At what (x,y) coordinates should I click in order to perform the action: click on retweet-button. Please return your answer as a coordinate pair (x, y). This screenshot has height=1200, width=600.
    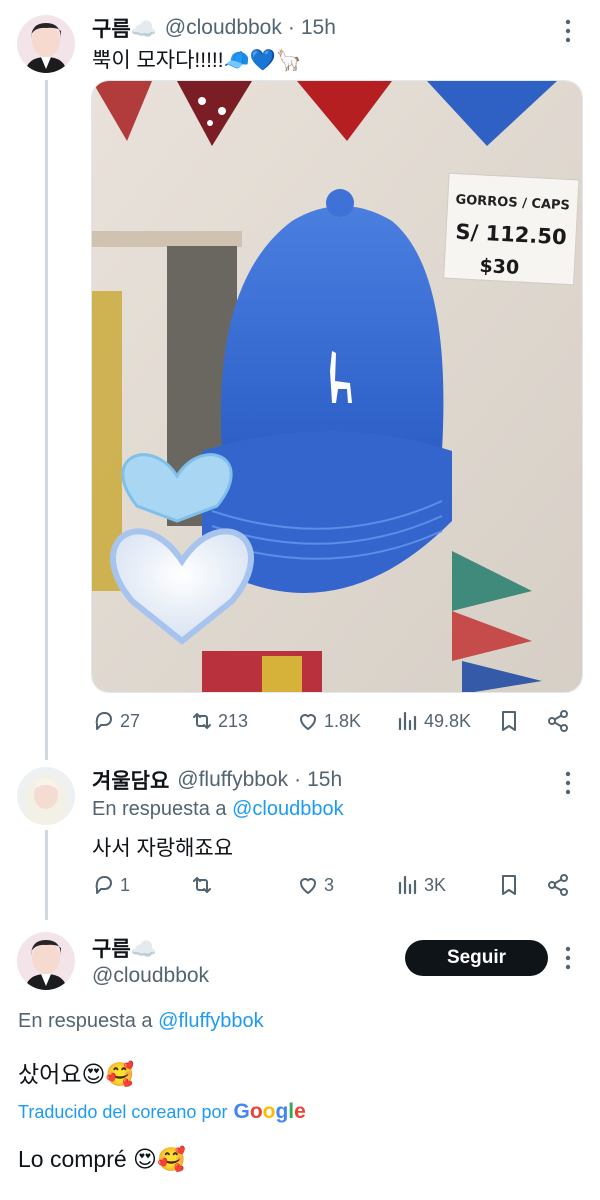
    Looking at the image, I should click on (204, 885).